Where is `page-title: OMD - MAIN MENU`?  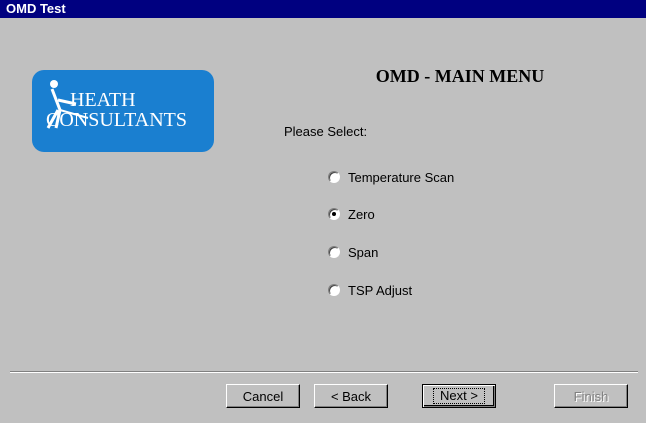
page-title: OMD - MAIN MENU is located at coordinates (460, 76).